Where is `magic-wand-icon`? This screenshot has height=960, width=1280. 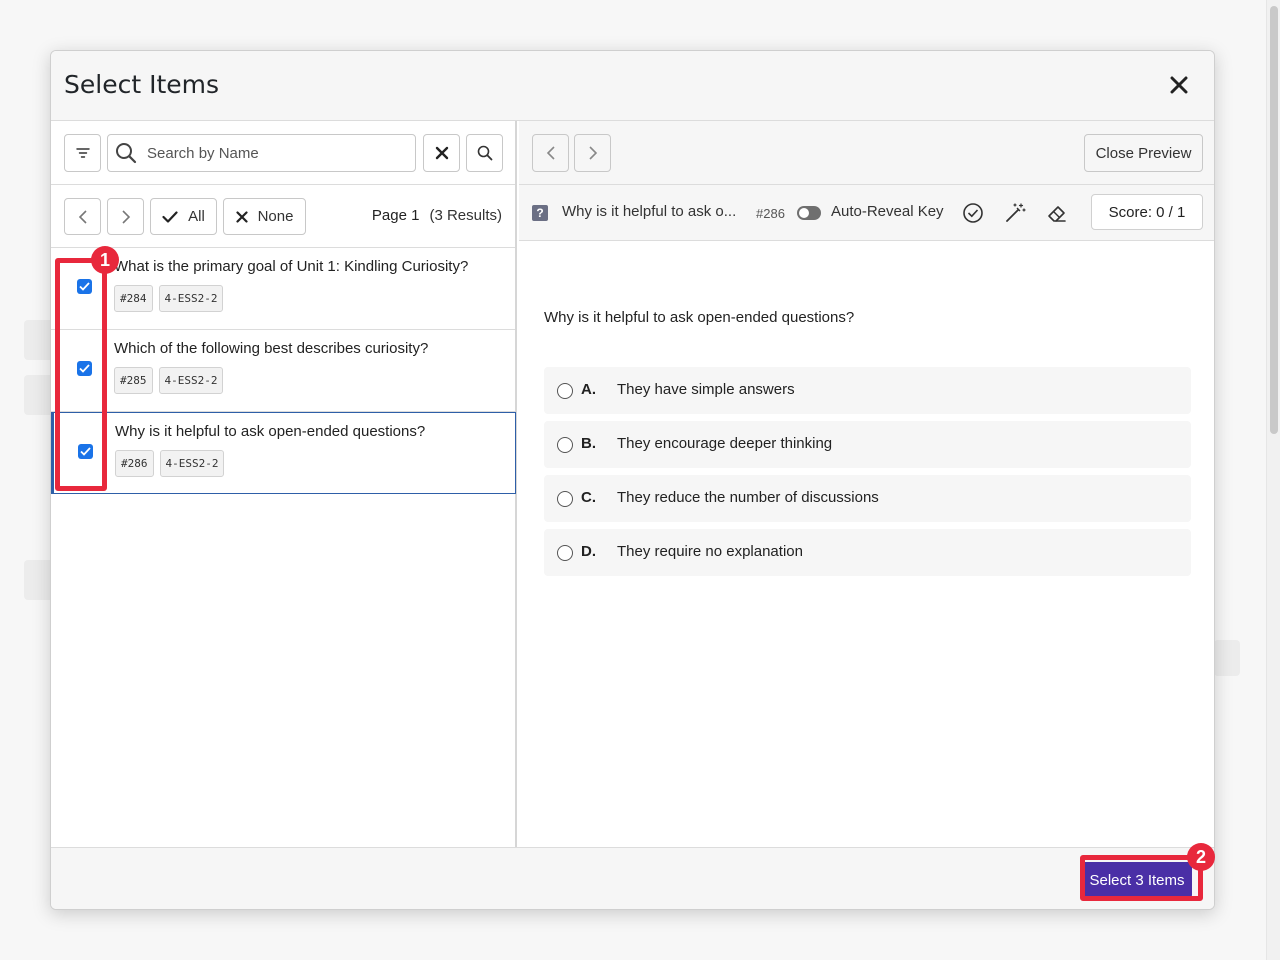
magic-wand-icon is located at coordinates (1016, 212).